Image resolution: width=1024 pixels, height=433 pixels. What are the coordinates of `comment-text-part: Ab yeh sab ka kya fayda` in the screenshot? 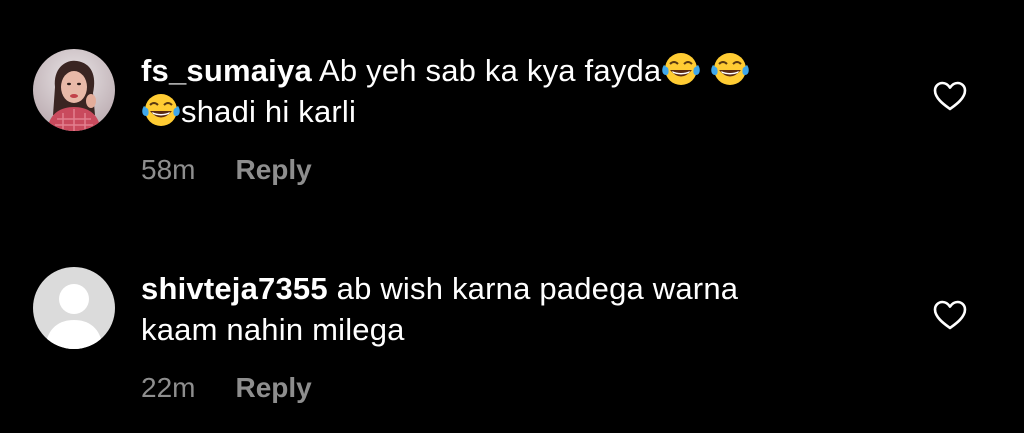 It's located at (490, 70).